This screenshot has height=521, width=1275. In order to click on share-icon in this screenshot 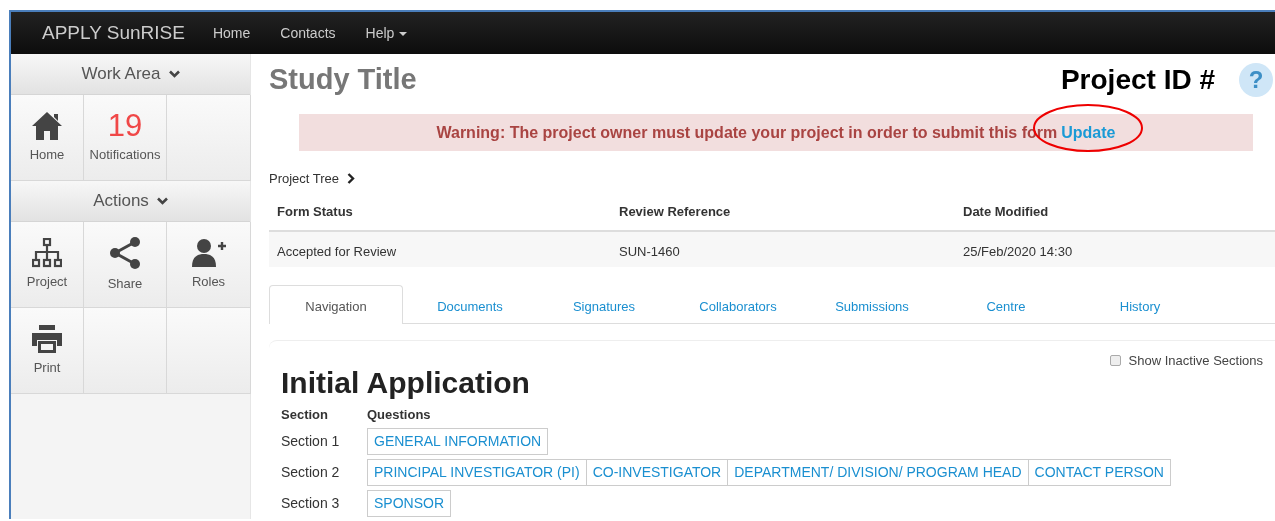, I will do `click(125, 252)`.